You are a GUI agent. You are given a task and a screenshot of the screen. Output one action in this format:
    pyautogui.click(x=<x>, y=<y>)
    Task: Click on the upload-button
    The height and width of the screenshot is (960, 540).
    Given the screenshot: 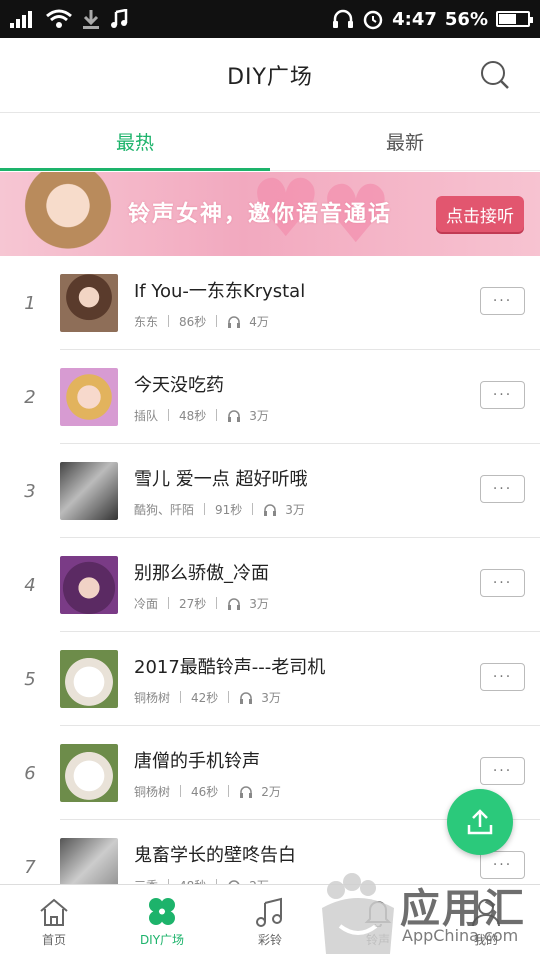 What is the action you would take?
    pyautogui.click(x=480, y=822)
    